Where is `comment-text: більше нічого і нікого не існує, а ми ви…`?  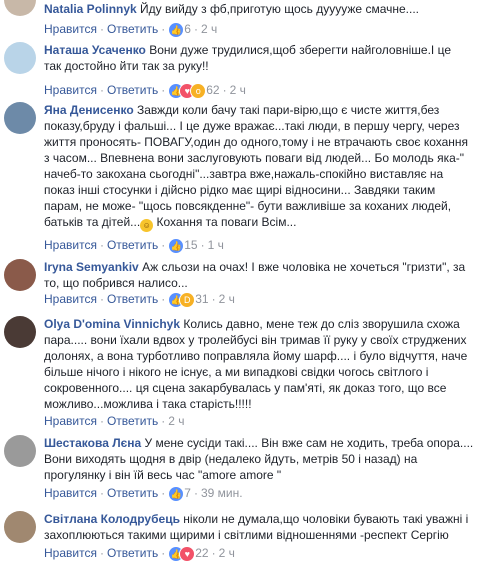
comment-text: більше нічого і нікого не існує, а ми ви… is located at coordinates (236, 372).